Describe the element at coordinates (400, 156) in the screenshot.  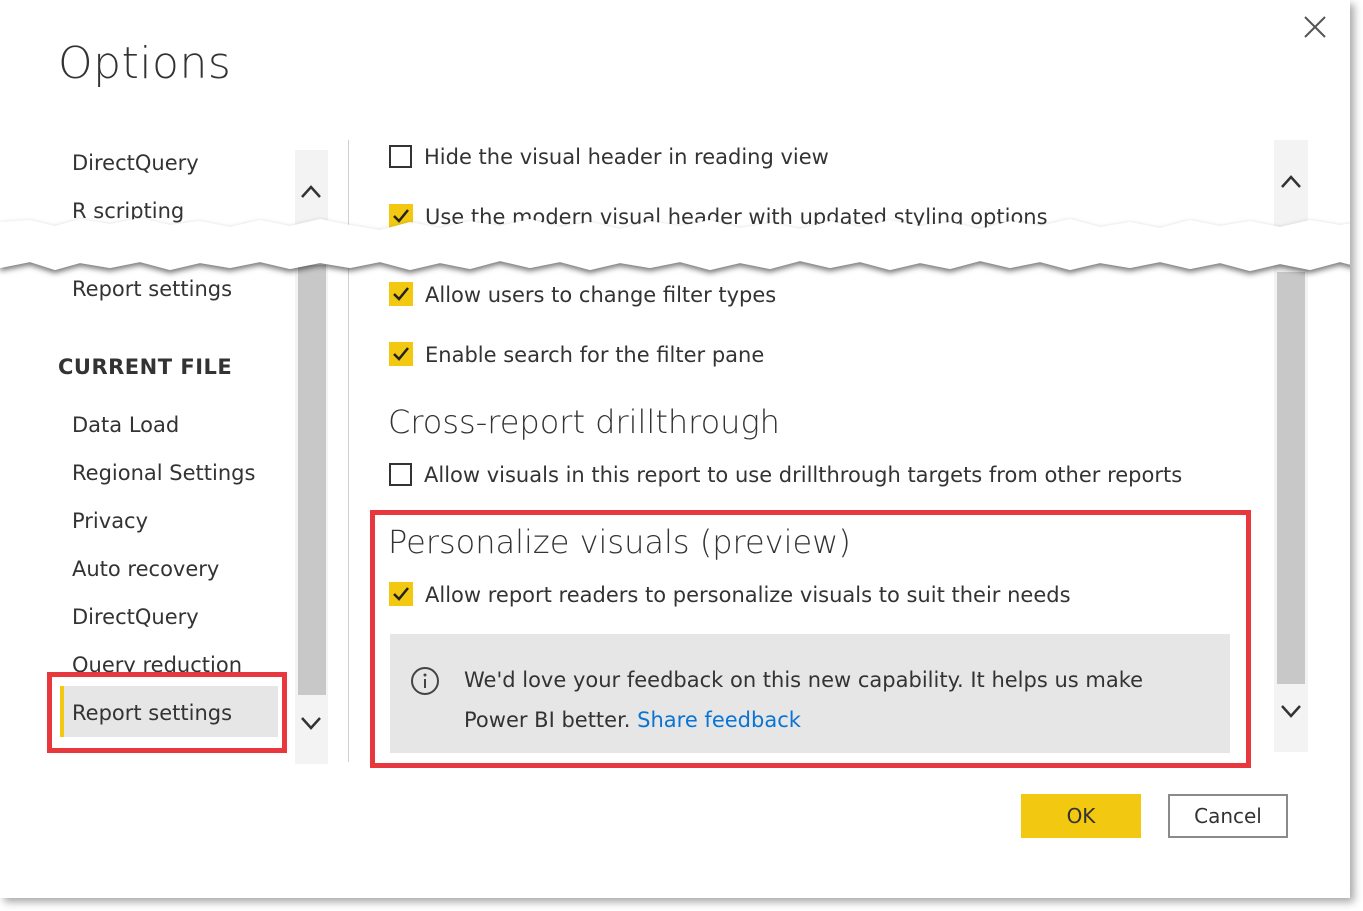
I see `hide-visual-header-checkbox` at that location.